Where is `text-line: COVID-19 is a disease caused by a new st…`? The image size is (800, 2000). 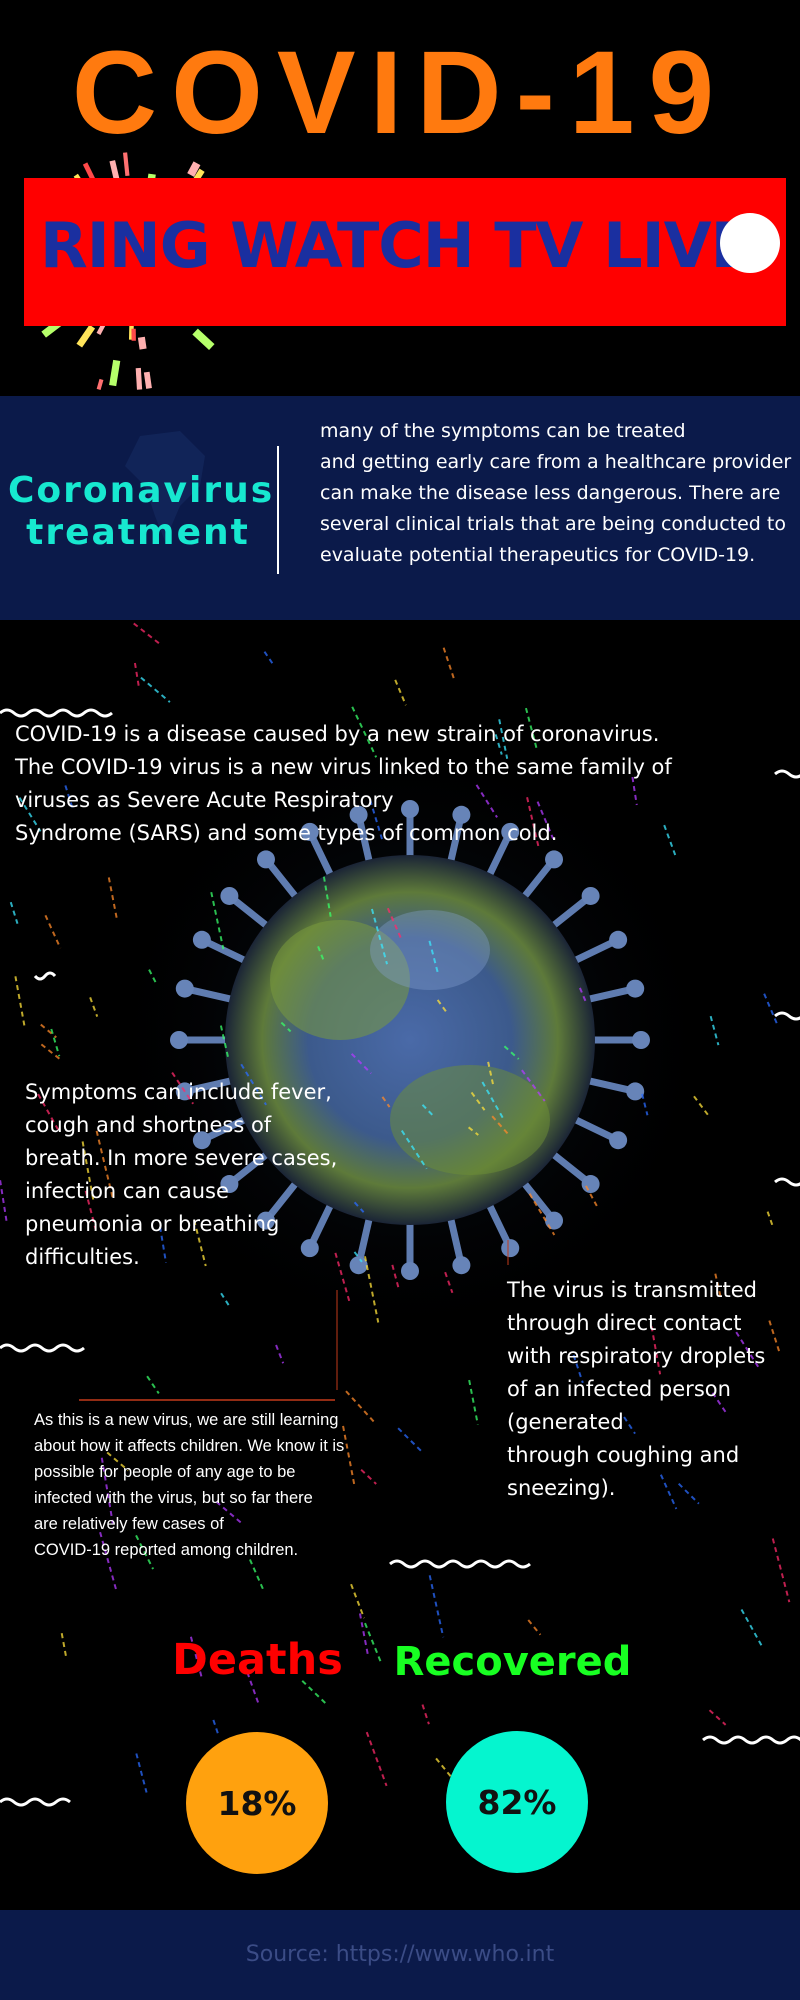
text-line: COVID-19 is a disease caused by a new st… is located at coordinates (337, 734).